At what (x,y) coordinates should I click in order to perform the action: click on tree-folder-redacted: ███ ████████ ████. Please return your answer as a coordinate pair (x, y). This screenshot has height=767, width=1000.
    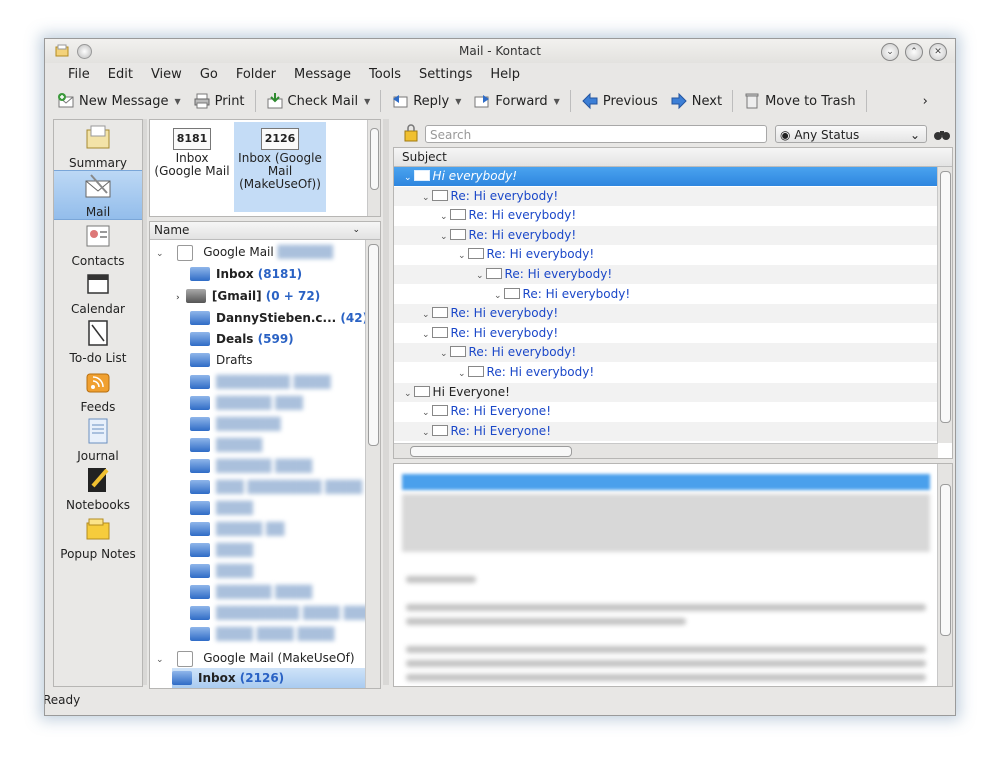
    Looking at the image, I should click on (285, 487).